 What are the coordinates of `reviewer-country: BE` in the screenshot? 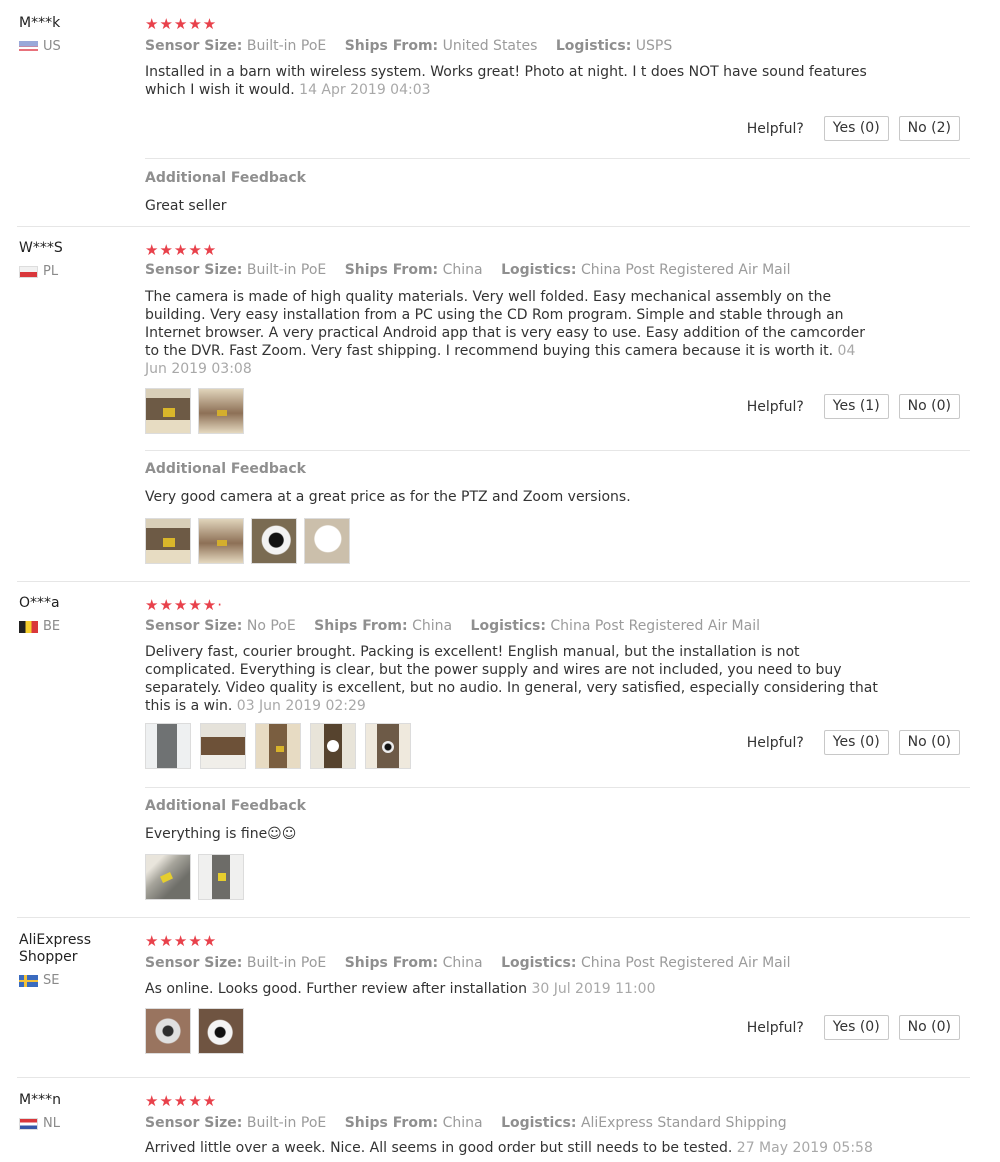 It's located at (74, 626).